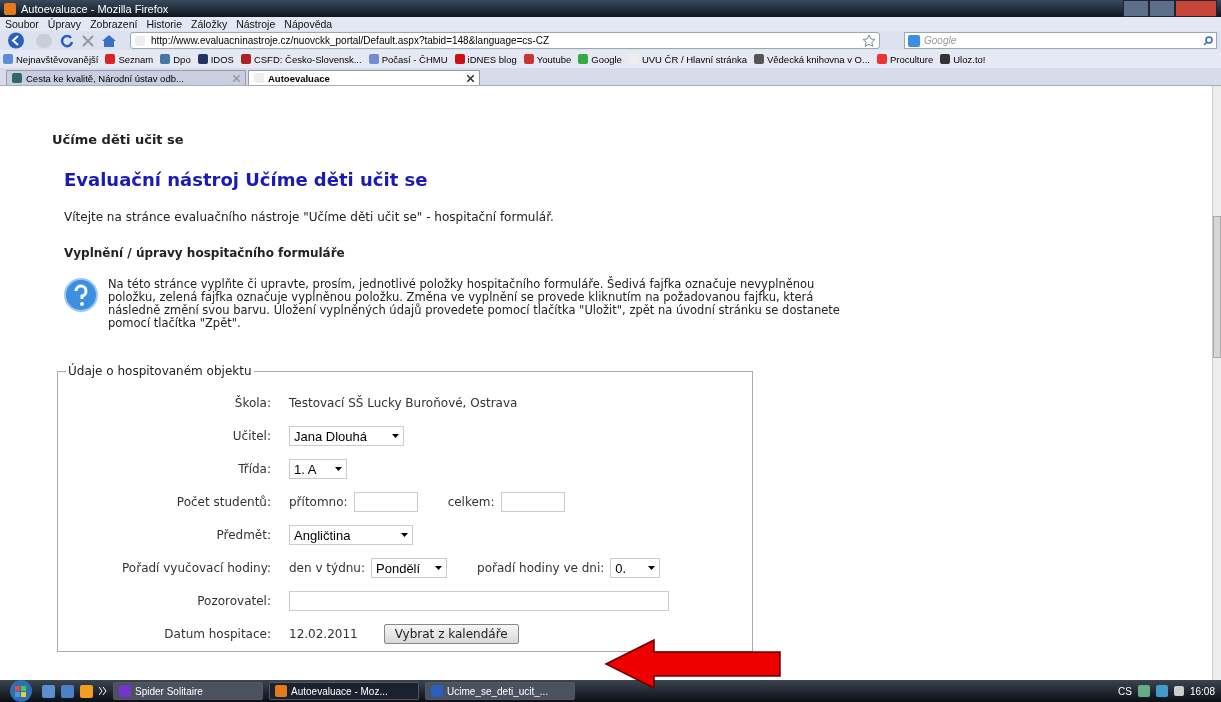 This screenshot has height=702, width=1221. Describe the element at coordinates (246, 179) in the screenshot. I see `page-heading: Evaluační nástroj Učíme děti učit se` at that location.